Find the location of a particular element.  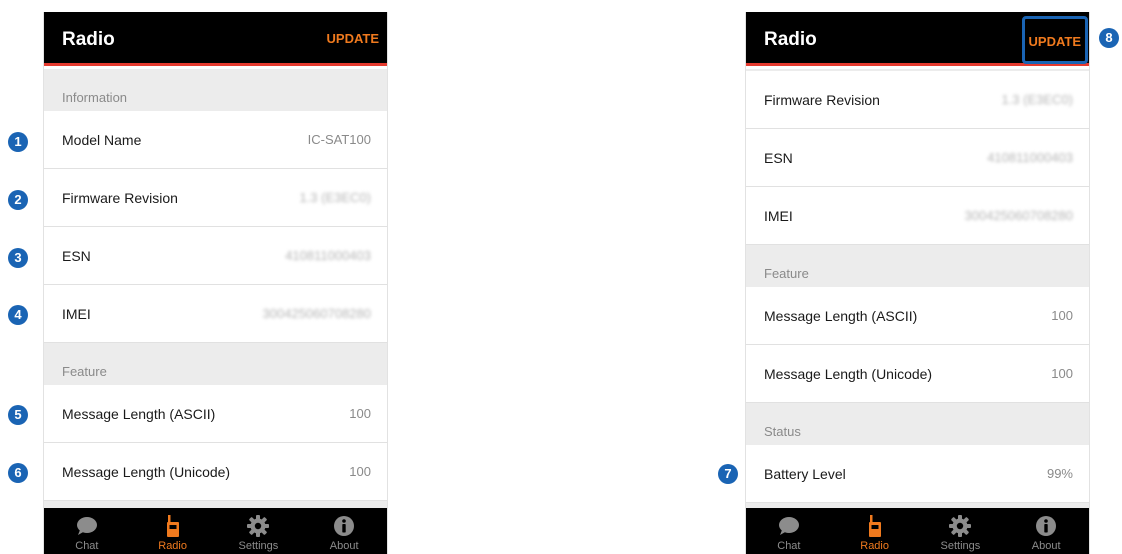

battery-level-value: 99% is located at coordinates (1059, 473).